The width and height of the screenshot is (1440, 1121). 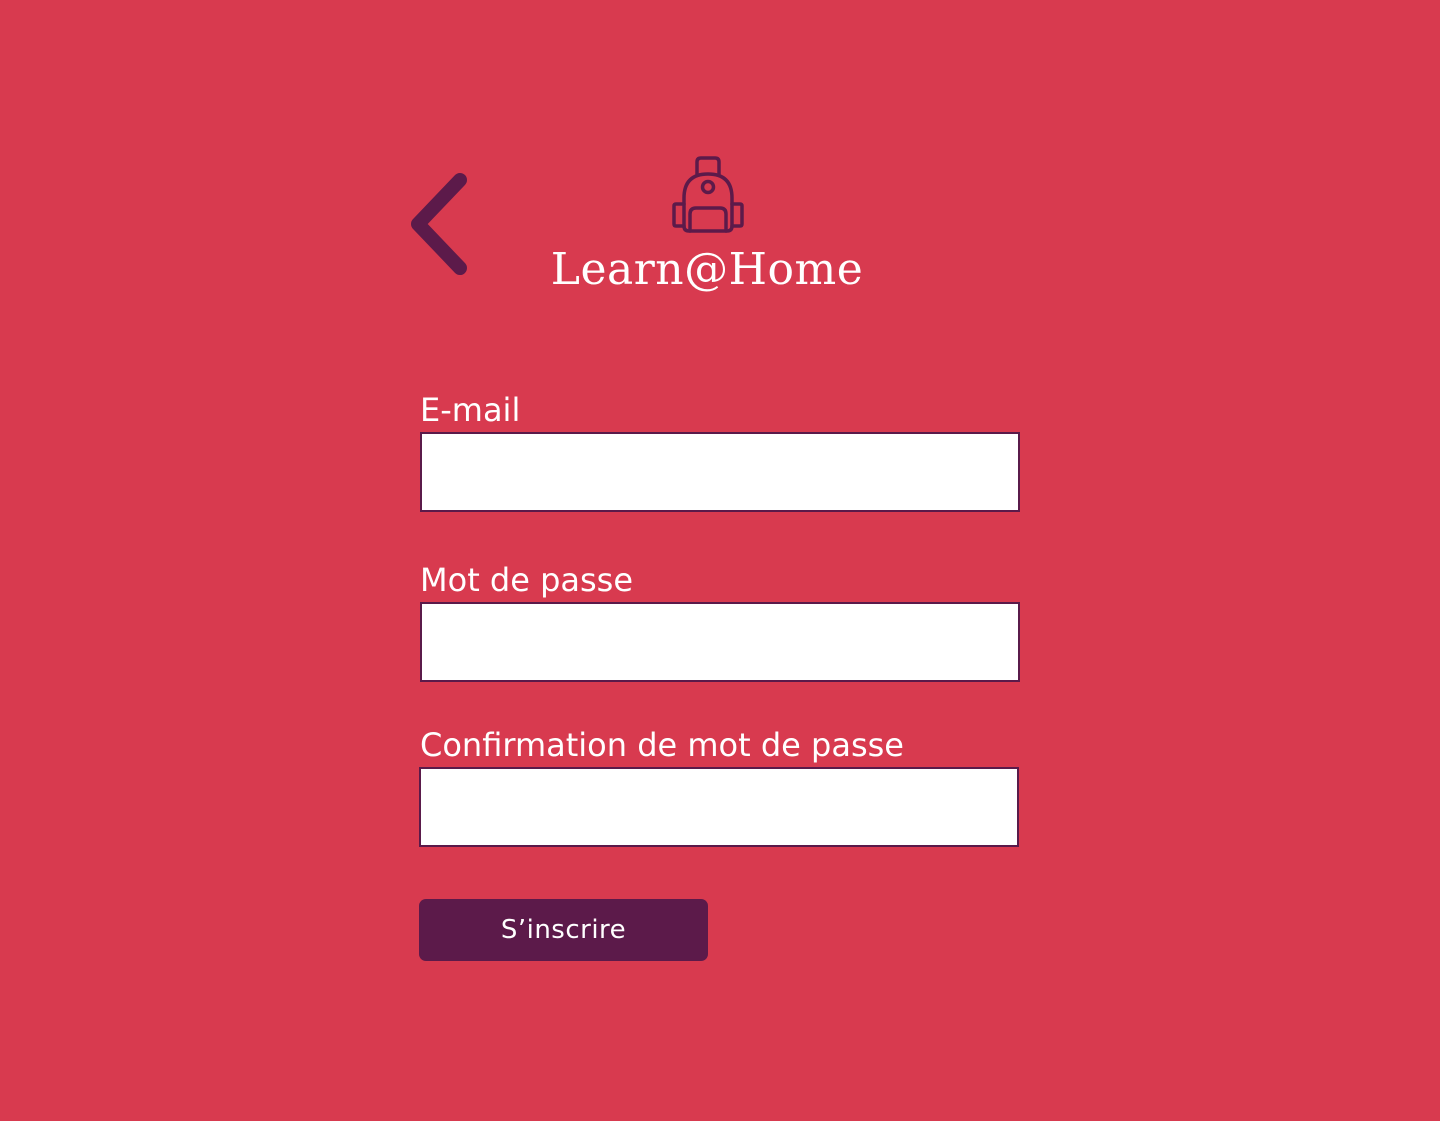 I want to click on back-button, so click(x=440, y=224).